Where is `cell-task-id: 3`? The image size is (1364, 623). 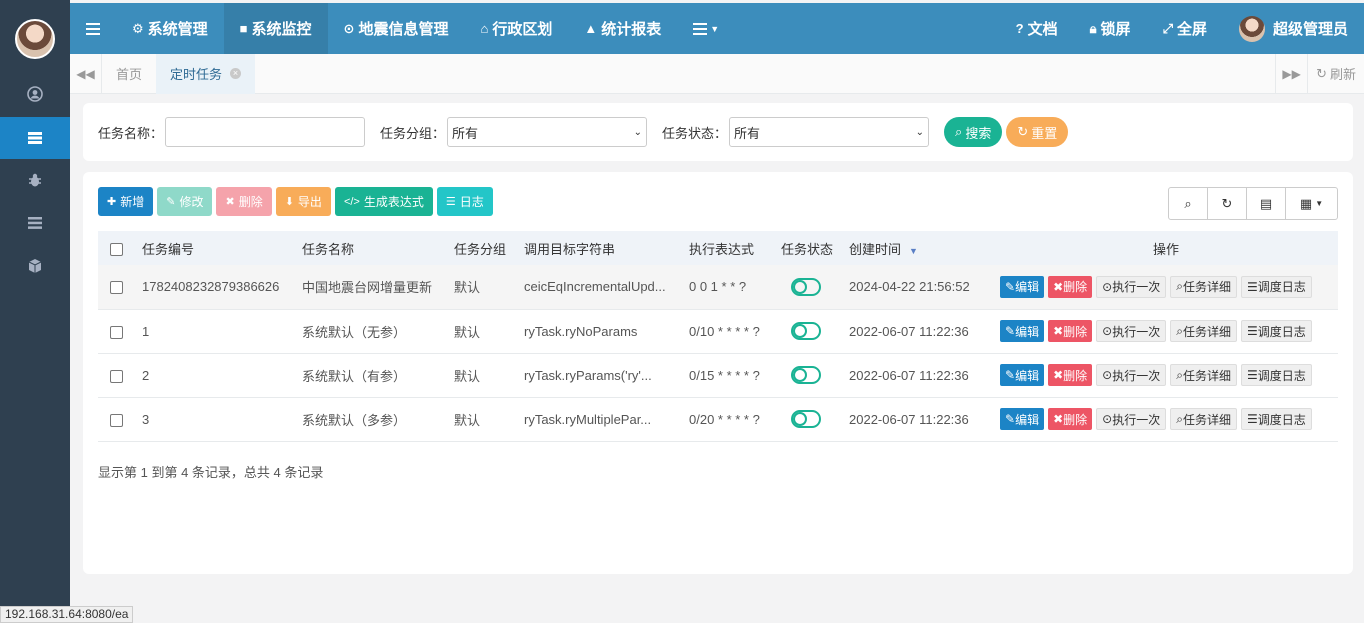
cell-task-id: 3 is located at coordinates (216, 419).